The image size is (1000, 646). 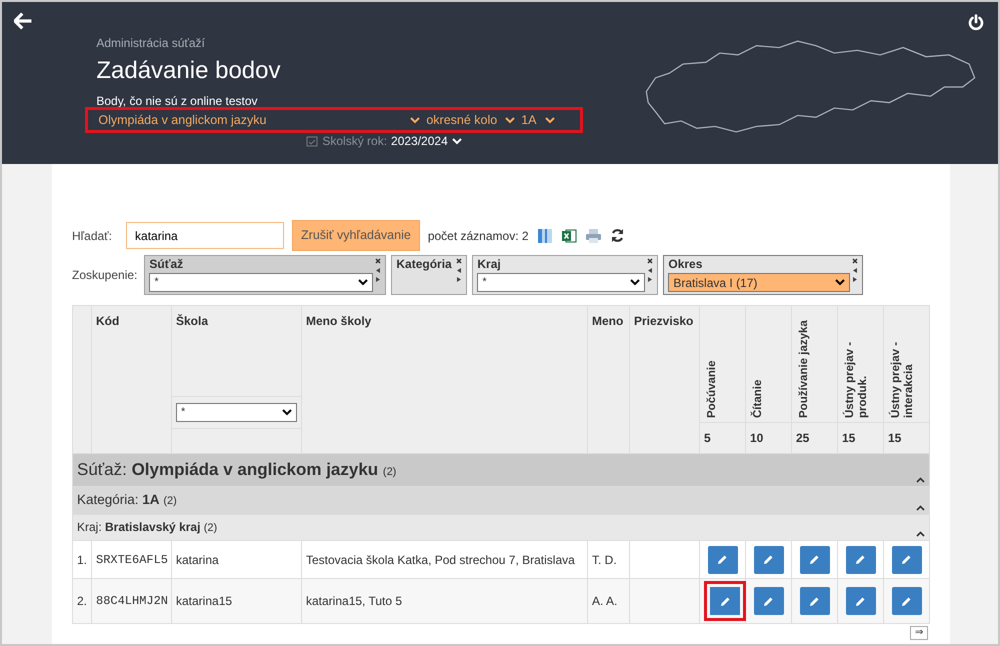 I want to click on record-count: počet záznamov: 2, so click(x=478, y=236).